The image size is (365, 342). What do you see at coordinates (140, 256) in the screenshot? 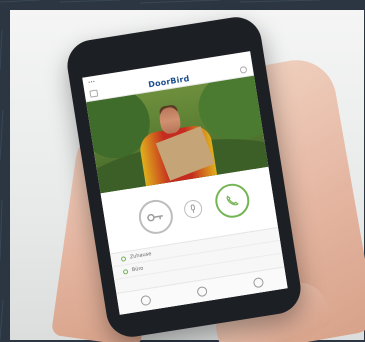
I see `list-item-label: Zuhause` at bounding box center [140, 256].